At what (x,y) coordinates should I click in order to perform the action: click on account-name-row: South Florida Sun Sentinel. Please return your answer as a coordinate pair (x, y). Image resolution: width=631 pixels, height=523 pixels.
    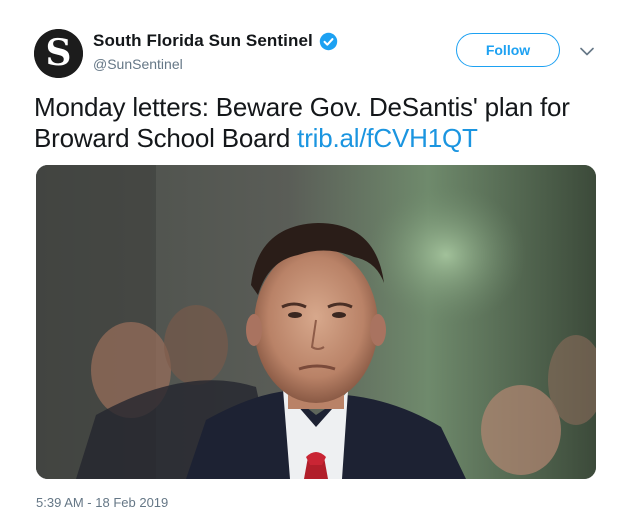
    Looking at the image, I should click on (215, 41).